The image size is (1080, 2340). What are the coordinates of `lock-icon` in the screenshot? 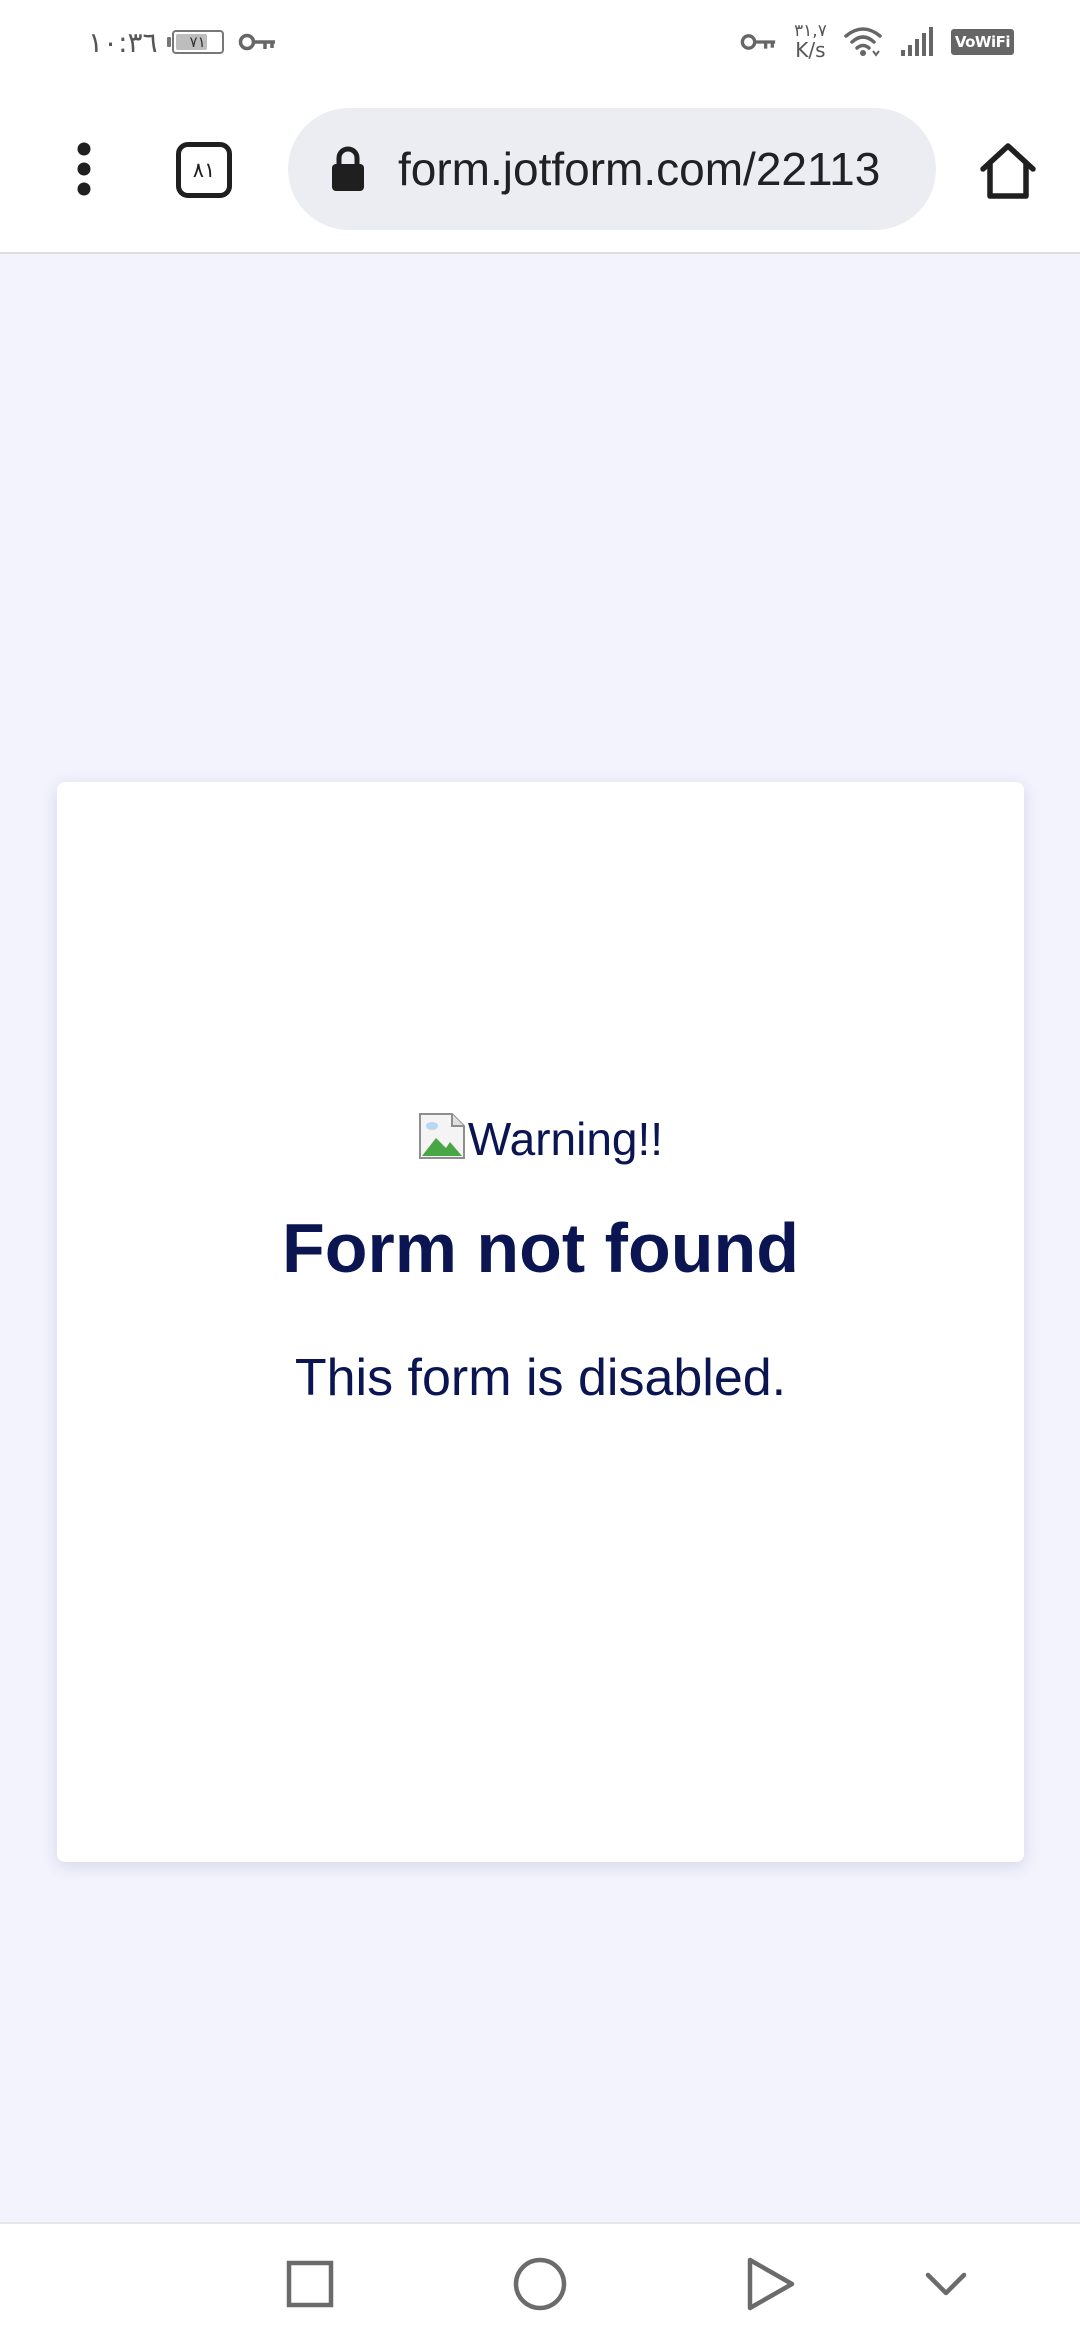 It's located at (348, 168).